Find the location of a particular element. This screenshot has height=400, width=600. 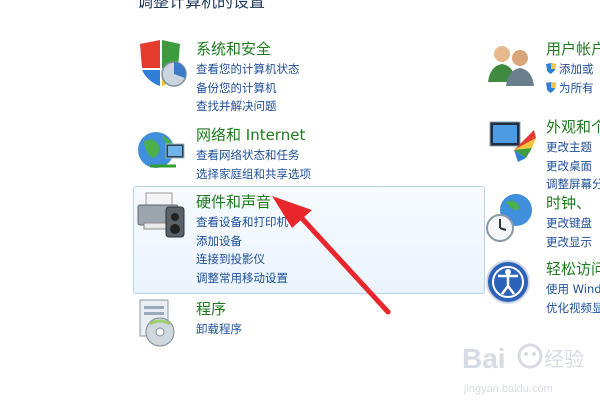

svg-text: jingyan.baidu.com is located at coordinates (508, 389).